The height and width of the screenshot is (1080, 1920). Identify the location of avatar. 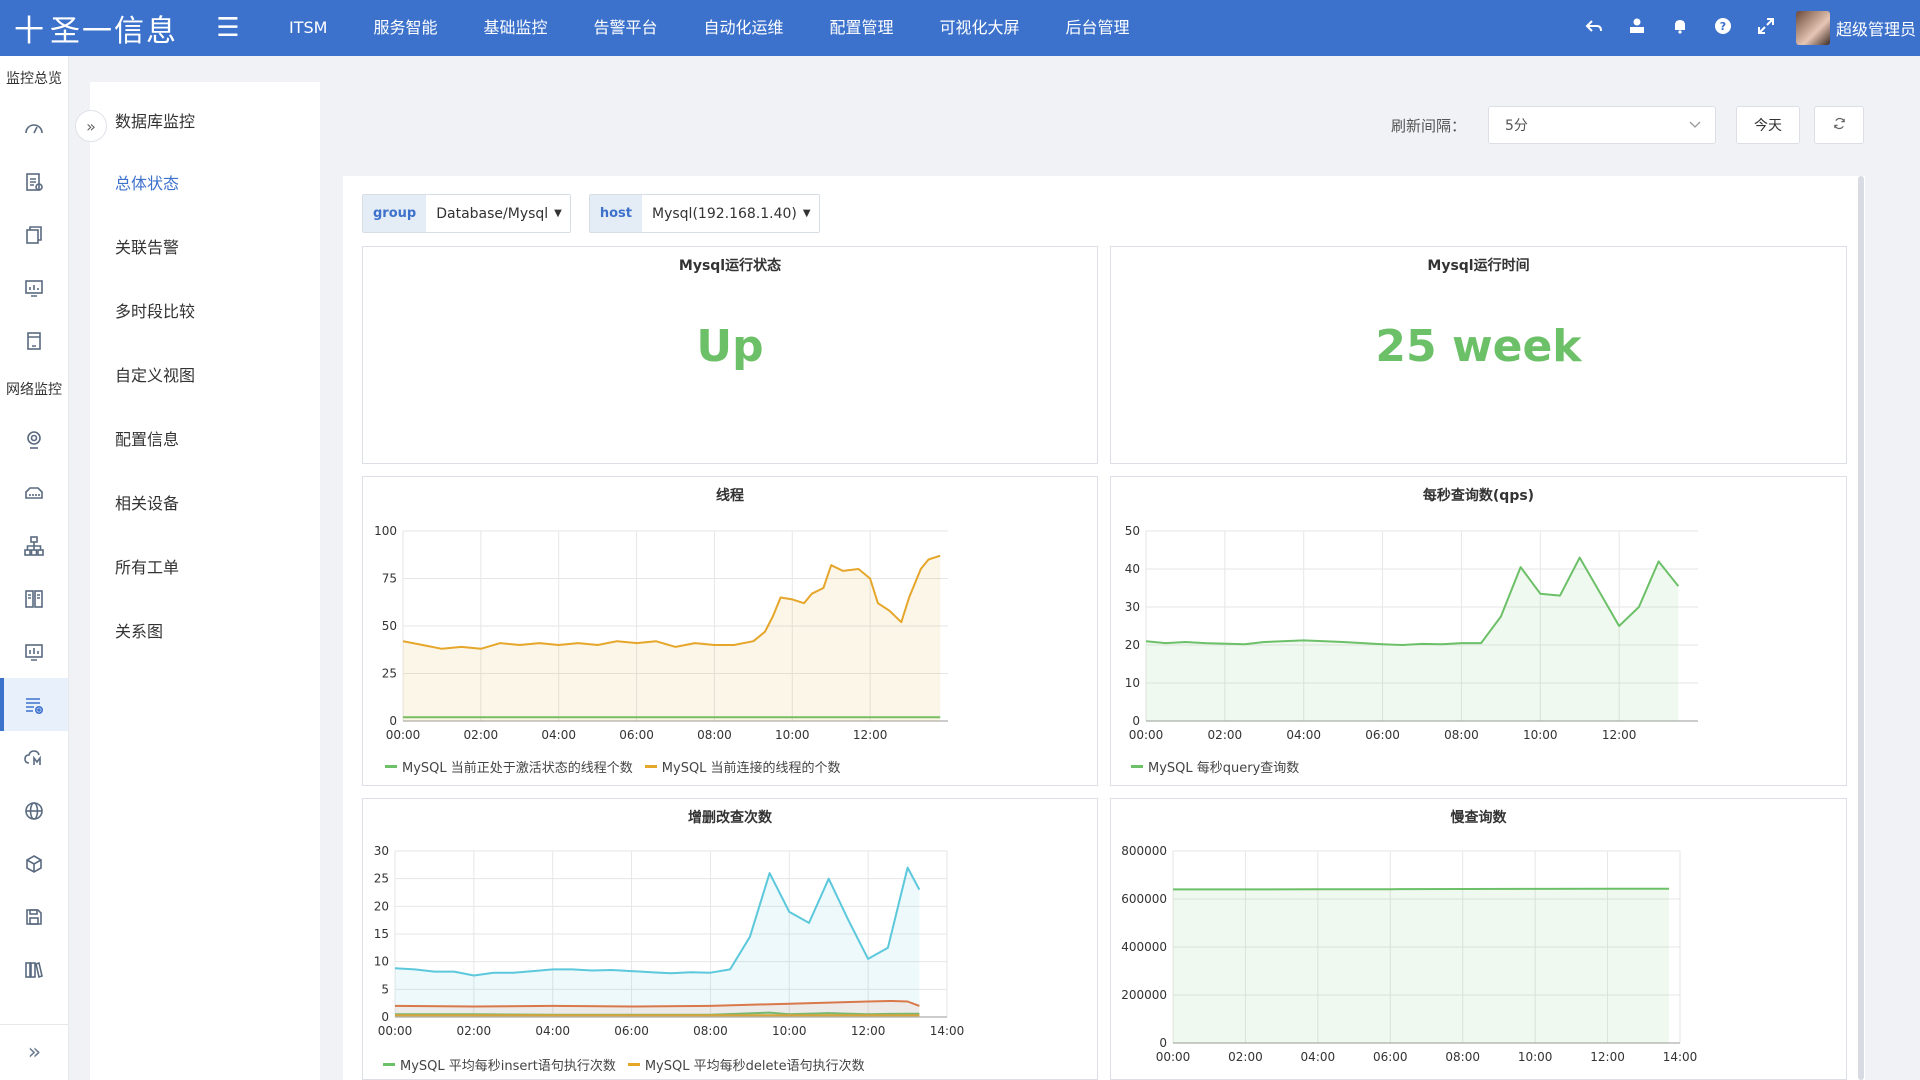
(1812, 28).